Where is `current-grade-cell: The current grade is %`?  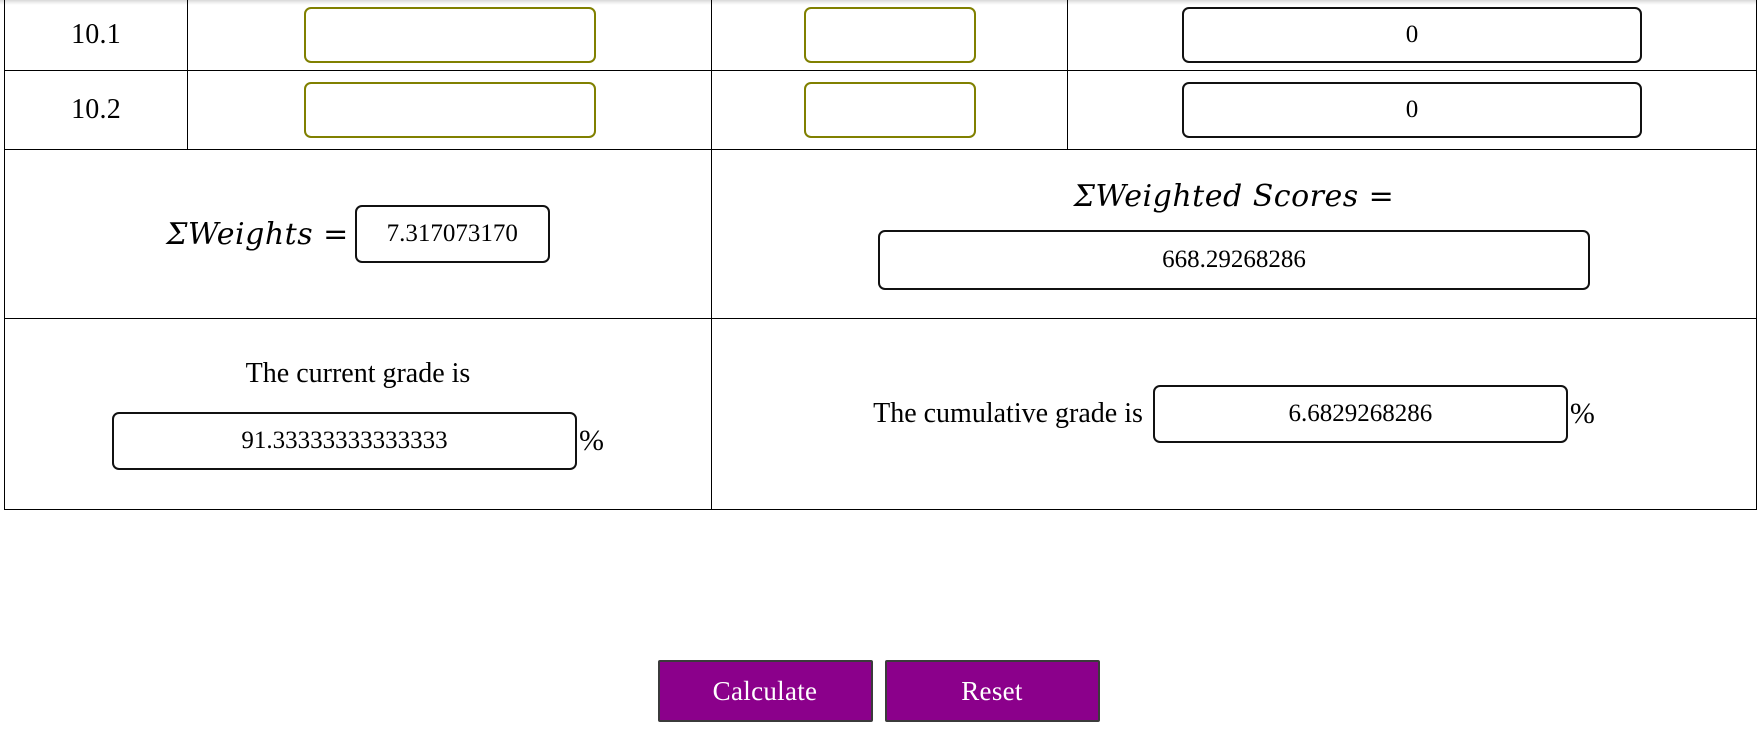 current-grade-cell: The current grade is % is located at coordinates (358, 414).